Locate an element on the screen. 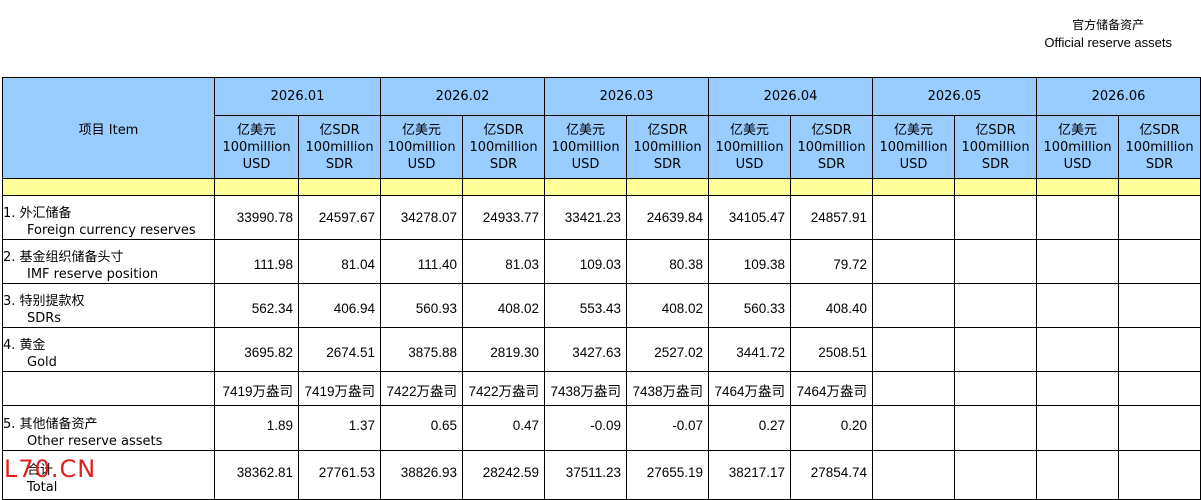 This screenshot has height=500, width=1201. value-text: 408.02 is located at coordinates (682, 308).